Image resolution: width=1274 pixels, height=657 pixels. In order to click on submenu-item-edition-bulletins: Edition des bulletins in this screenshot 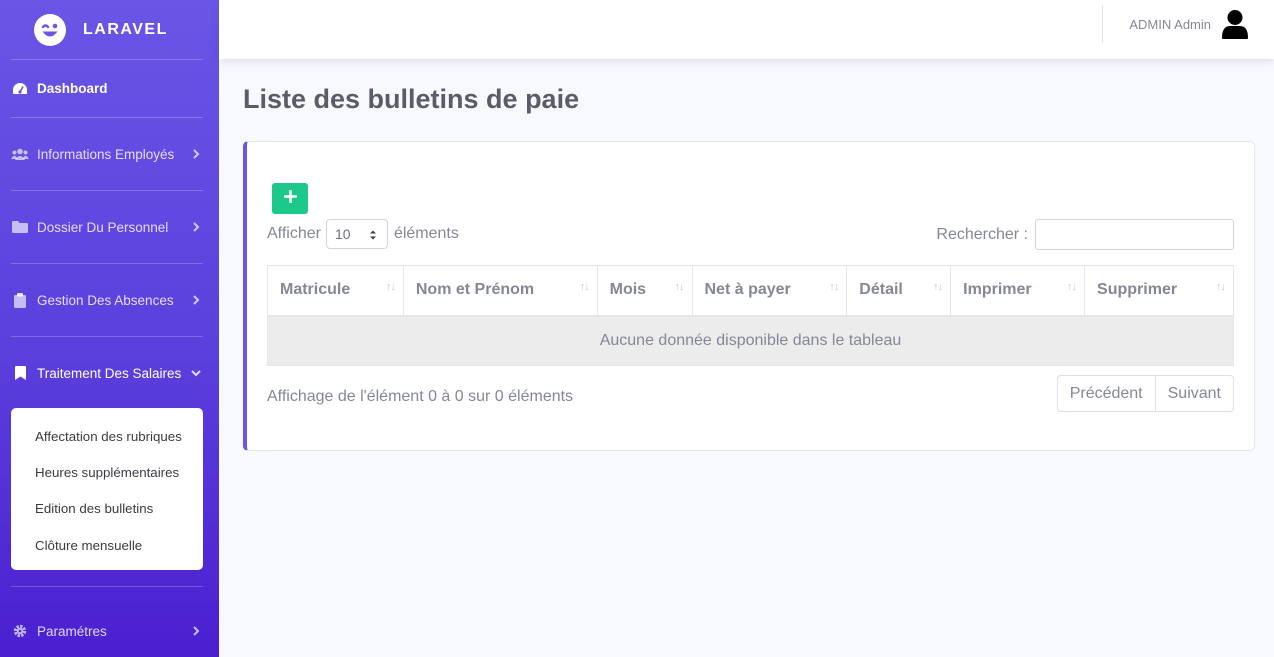, I will do `click(107, 509)`.